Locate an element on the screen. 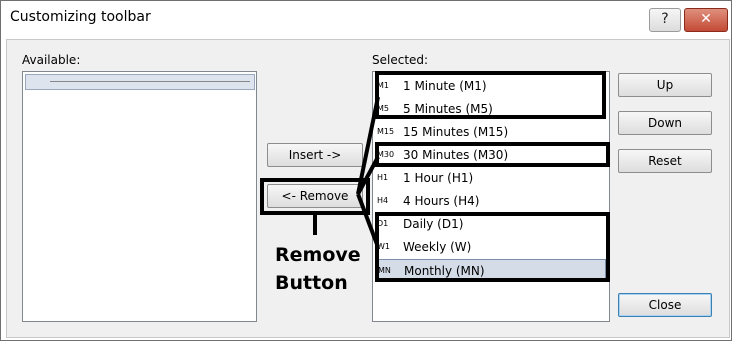  annotation-arrows is located at coordinates (346, 172).